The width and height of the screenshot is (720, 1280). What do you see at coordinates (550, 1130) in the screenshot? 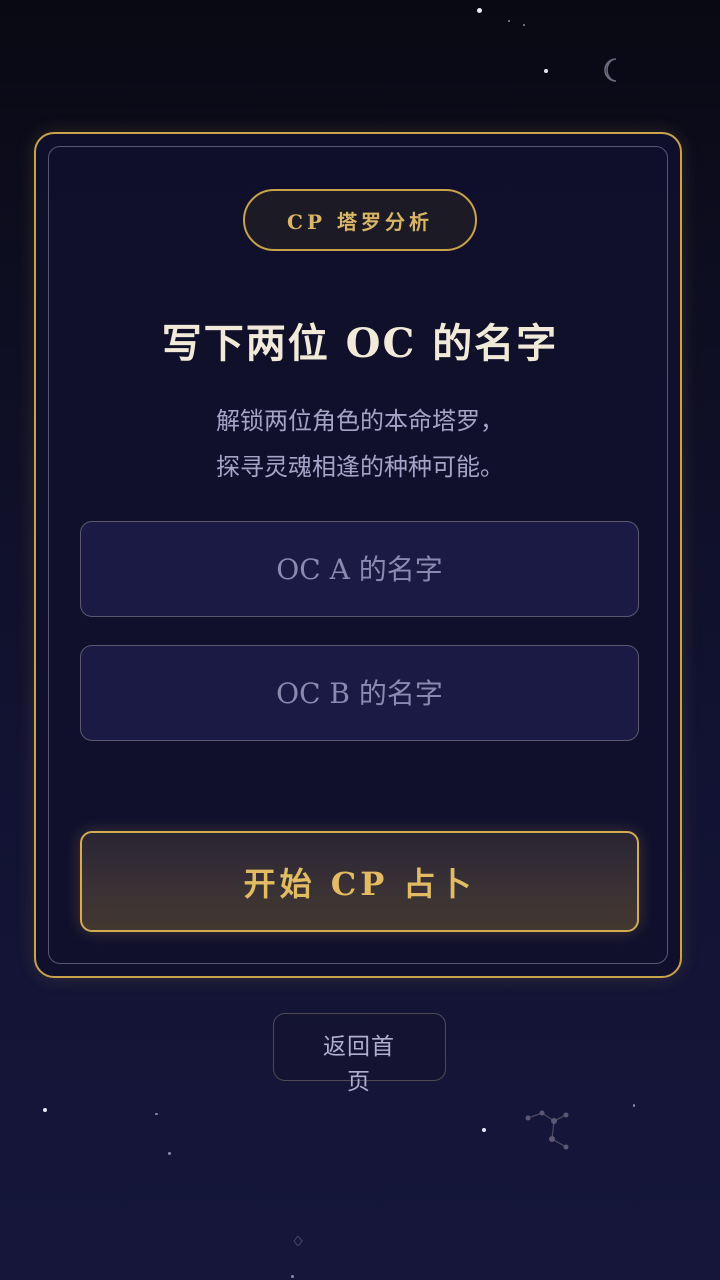
I see `constellation-icon` at bounding box center [550, 1130].